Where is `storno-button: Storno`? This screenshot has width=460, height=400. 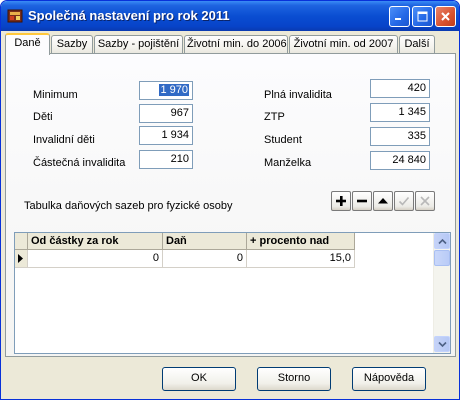 storno-button: Storno is located at coordinates (294, 379).